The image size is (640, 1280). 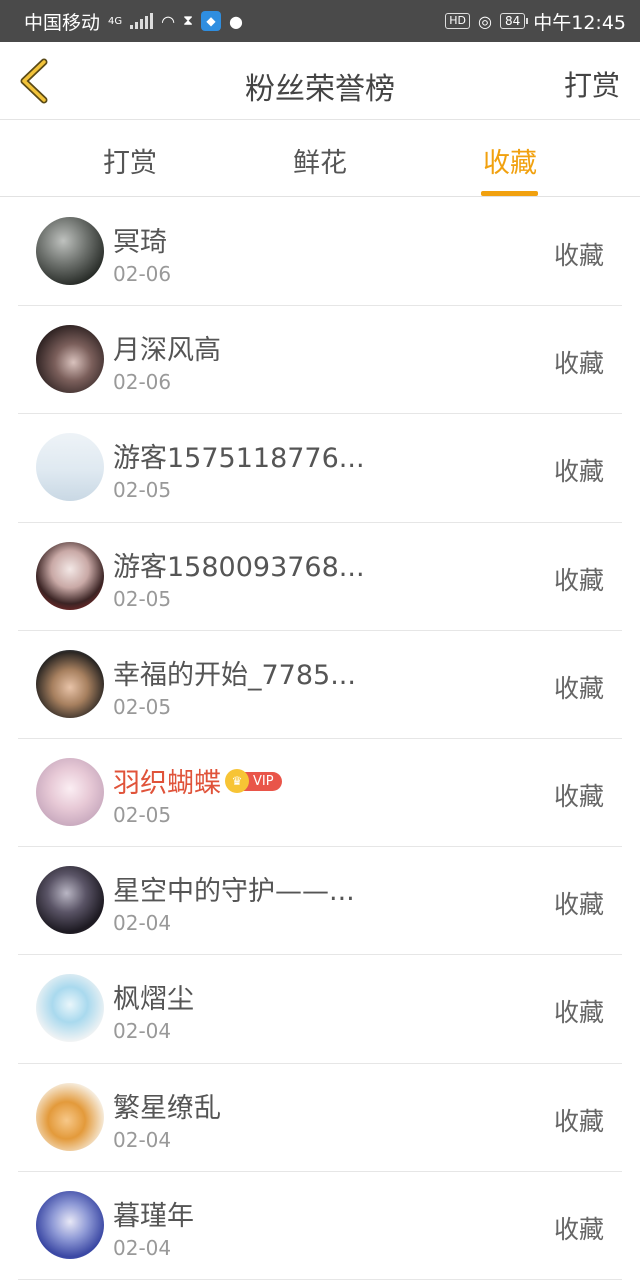 I want to click on header-bar: 粉丝荣誉榜 打赏, so click(x=320, y=81).